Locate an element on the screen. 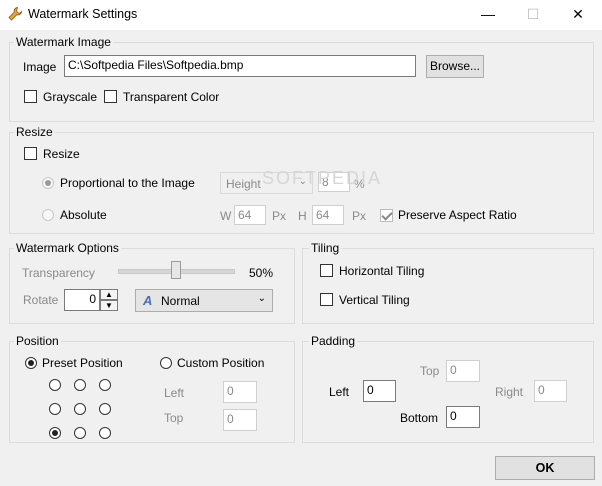 Image resolution: width=602 pixels, height=486 pixels. image-label: Image is located at coordinates (40, 67).